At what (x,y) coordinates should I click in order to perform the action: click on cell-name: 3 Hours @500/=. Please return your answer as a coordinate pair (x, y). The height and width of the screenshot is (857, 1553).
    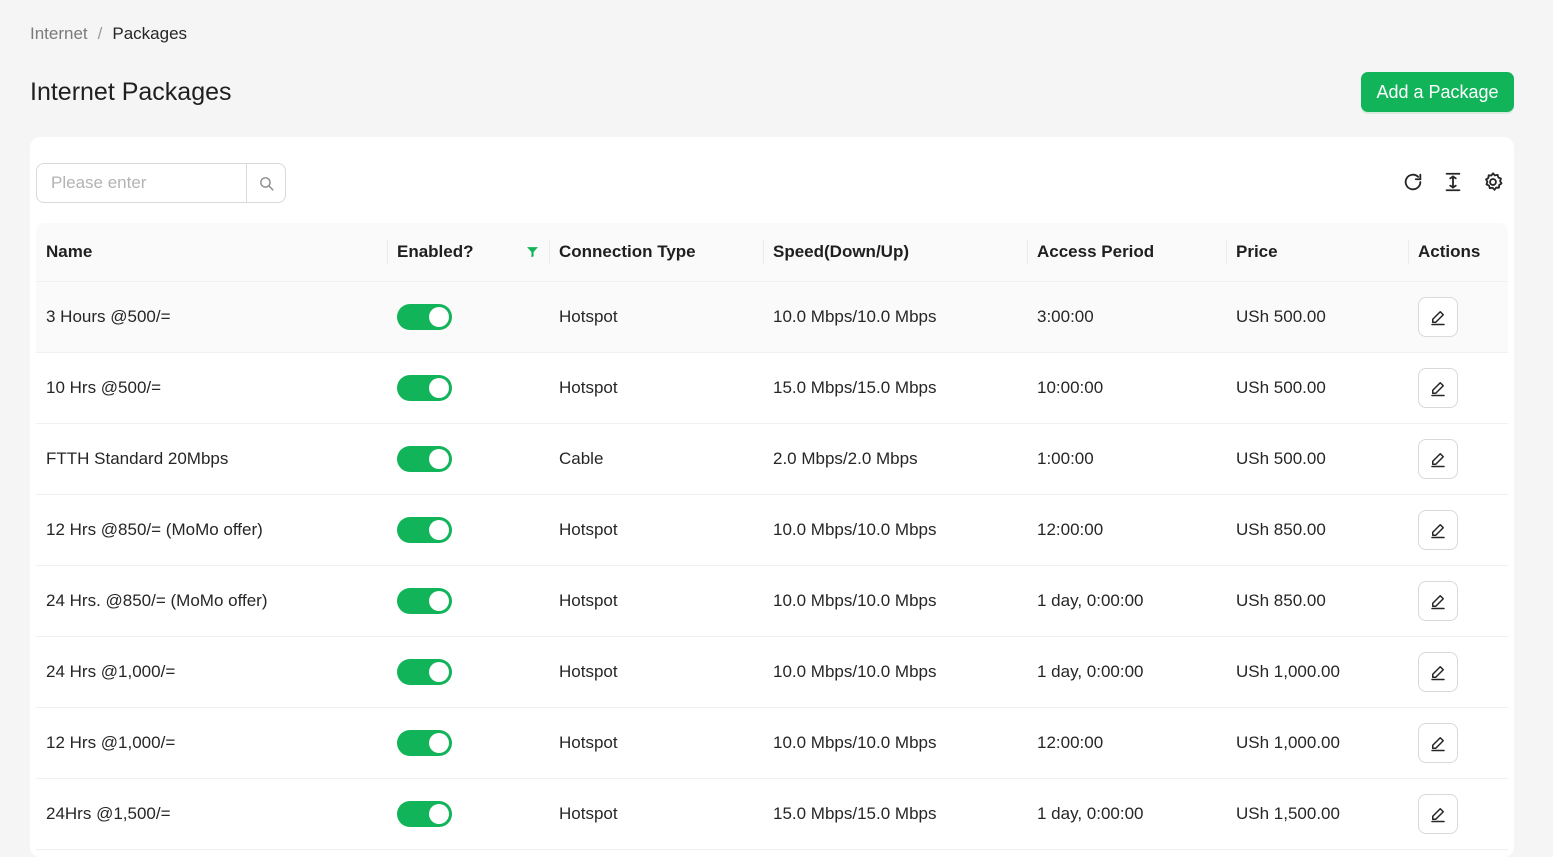
    Looking at the image, I should click on (211, 317).